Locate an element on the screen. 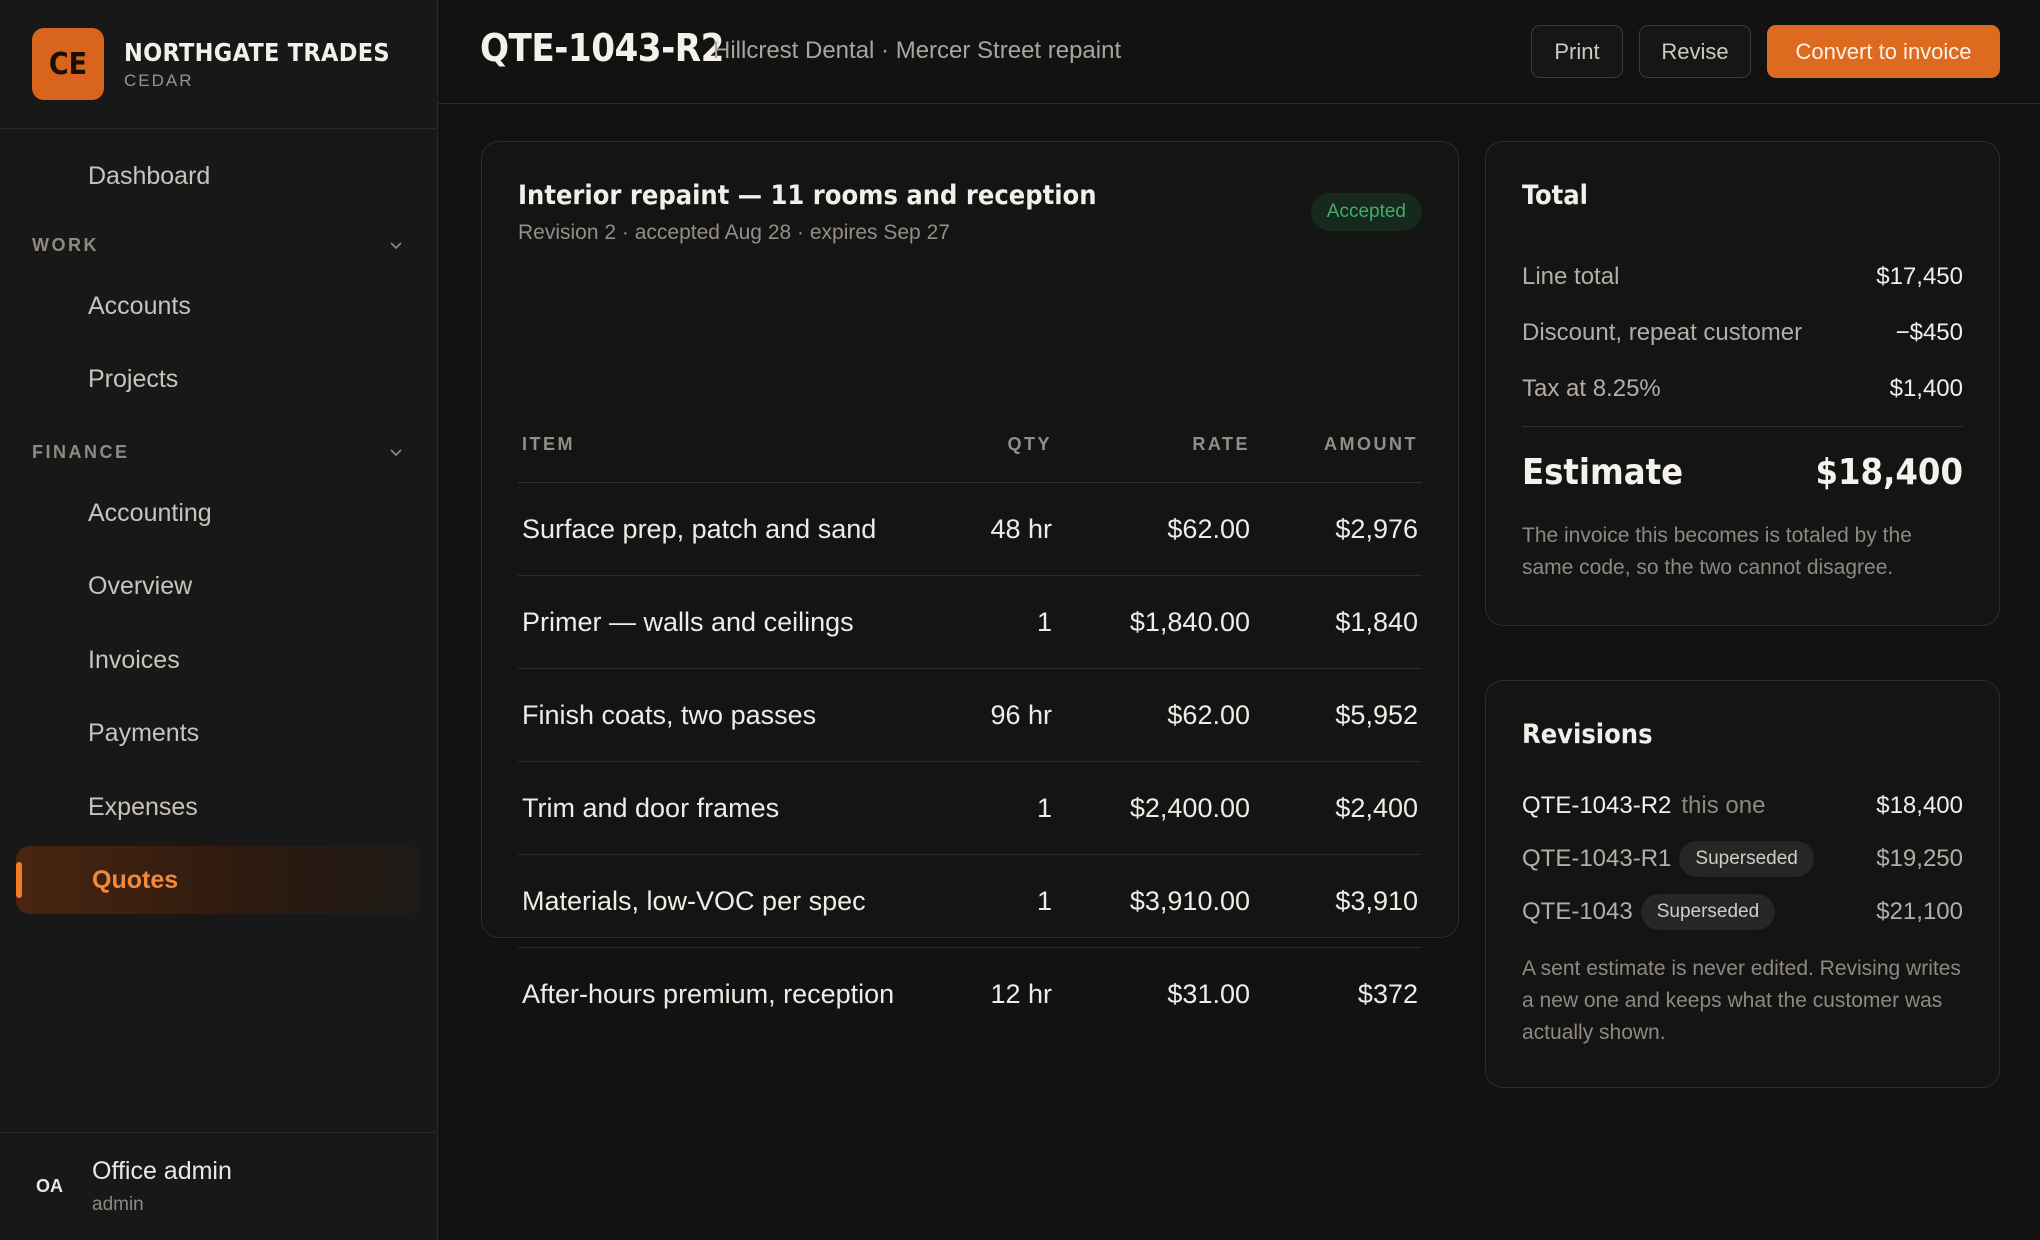  cell-amount: $2,976 is located at coordinates (1376, 529).